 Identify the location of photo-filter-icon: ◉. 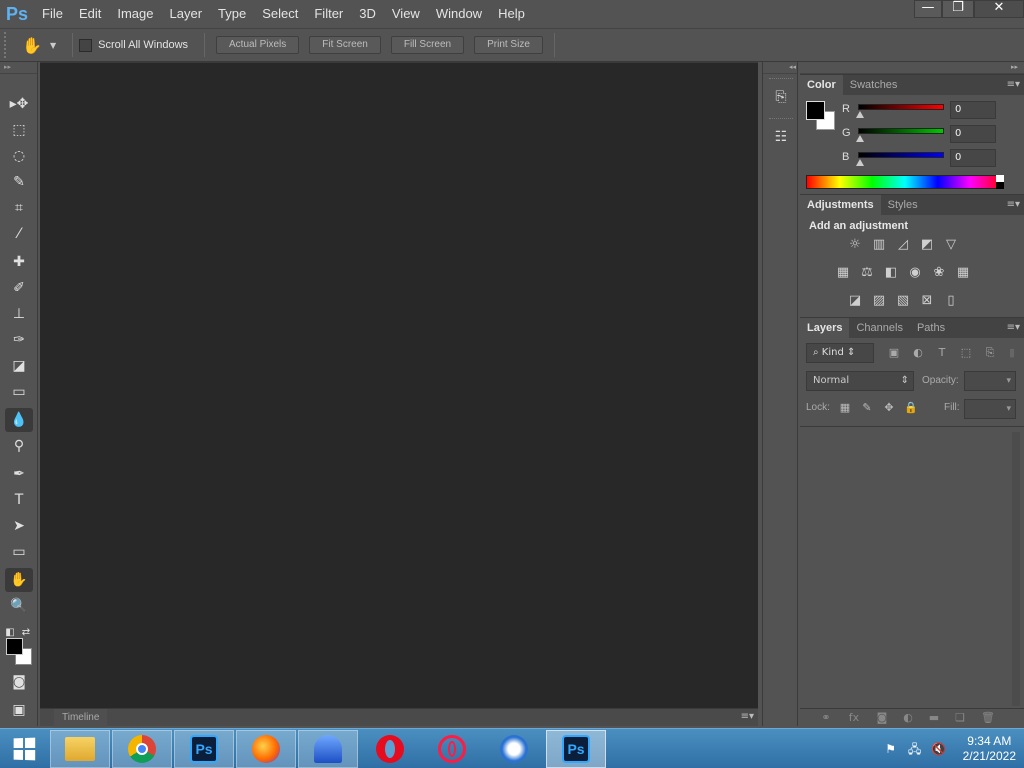
(915, 273).